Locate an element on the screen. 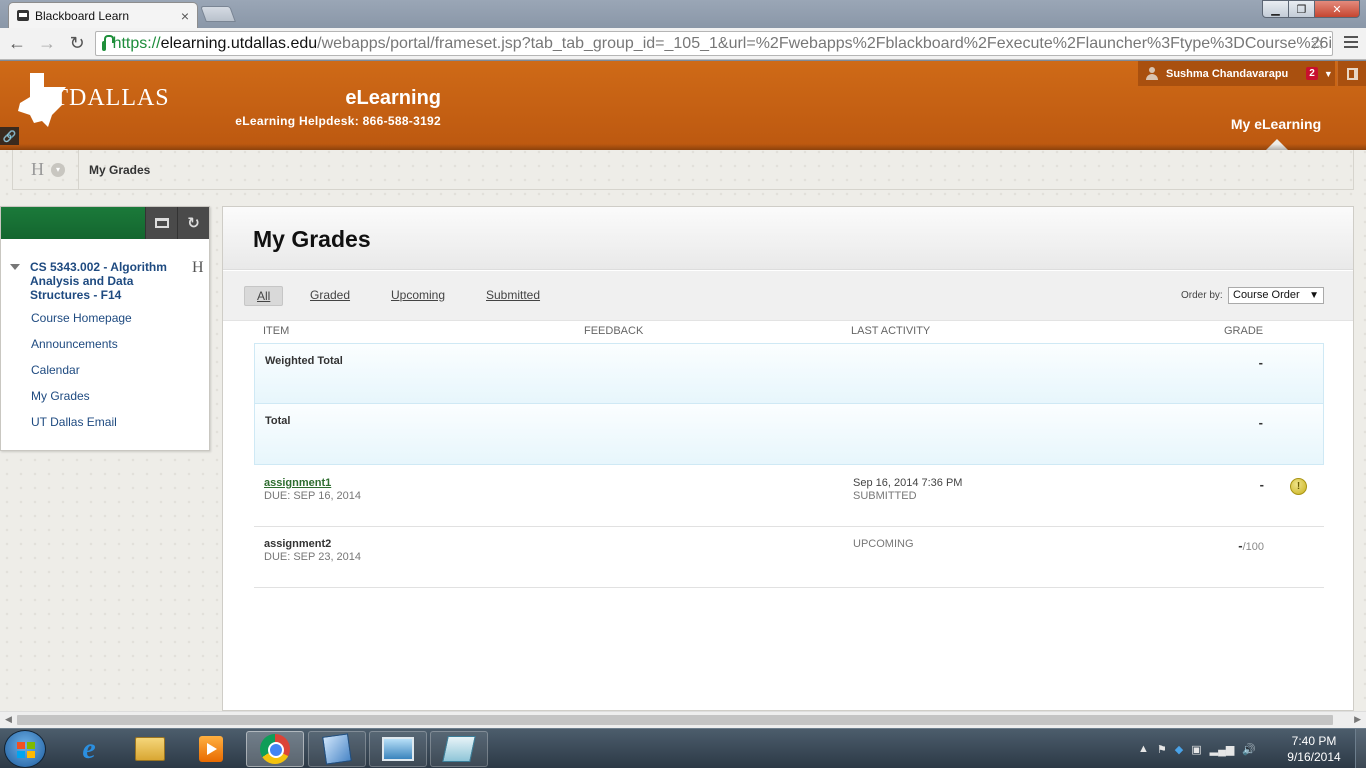 Image resolution: width=1366 pixels, height=768 pixels. browser-tab: Blackboard Learn × is located at coordinates (103, 15).